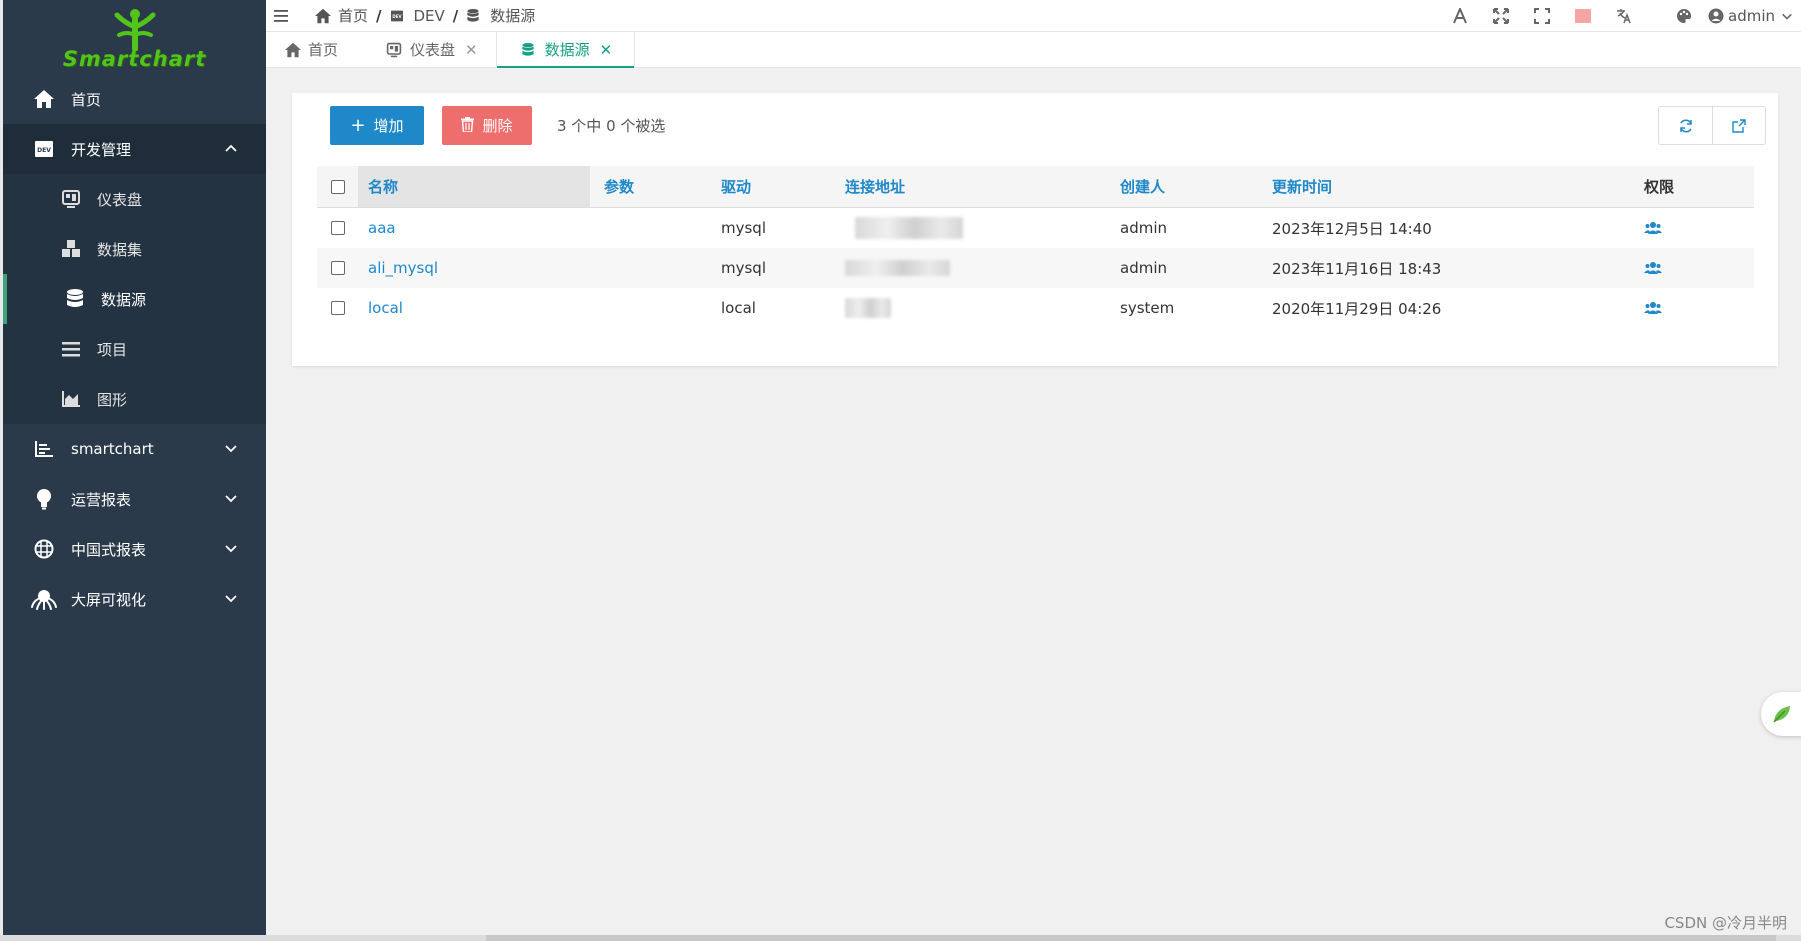 This screenshot has height=941, width=1801. What do you see at coordinates (1460, 16) in the screenshot?
I see `font-icon` at bounding box center [1460, 16].